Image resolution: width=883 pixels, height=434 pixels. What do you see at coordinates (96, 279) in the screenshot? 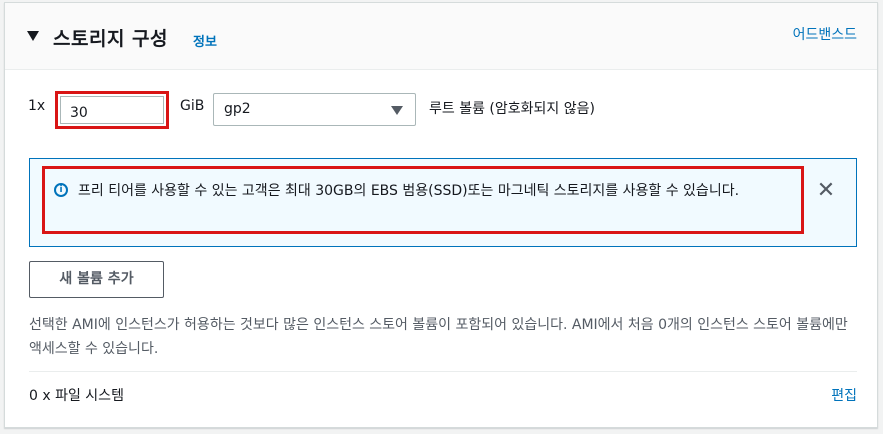
I see `add-volume-button: 새 볼륨 추가` at bounding box center [96, 279].